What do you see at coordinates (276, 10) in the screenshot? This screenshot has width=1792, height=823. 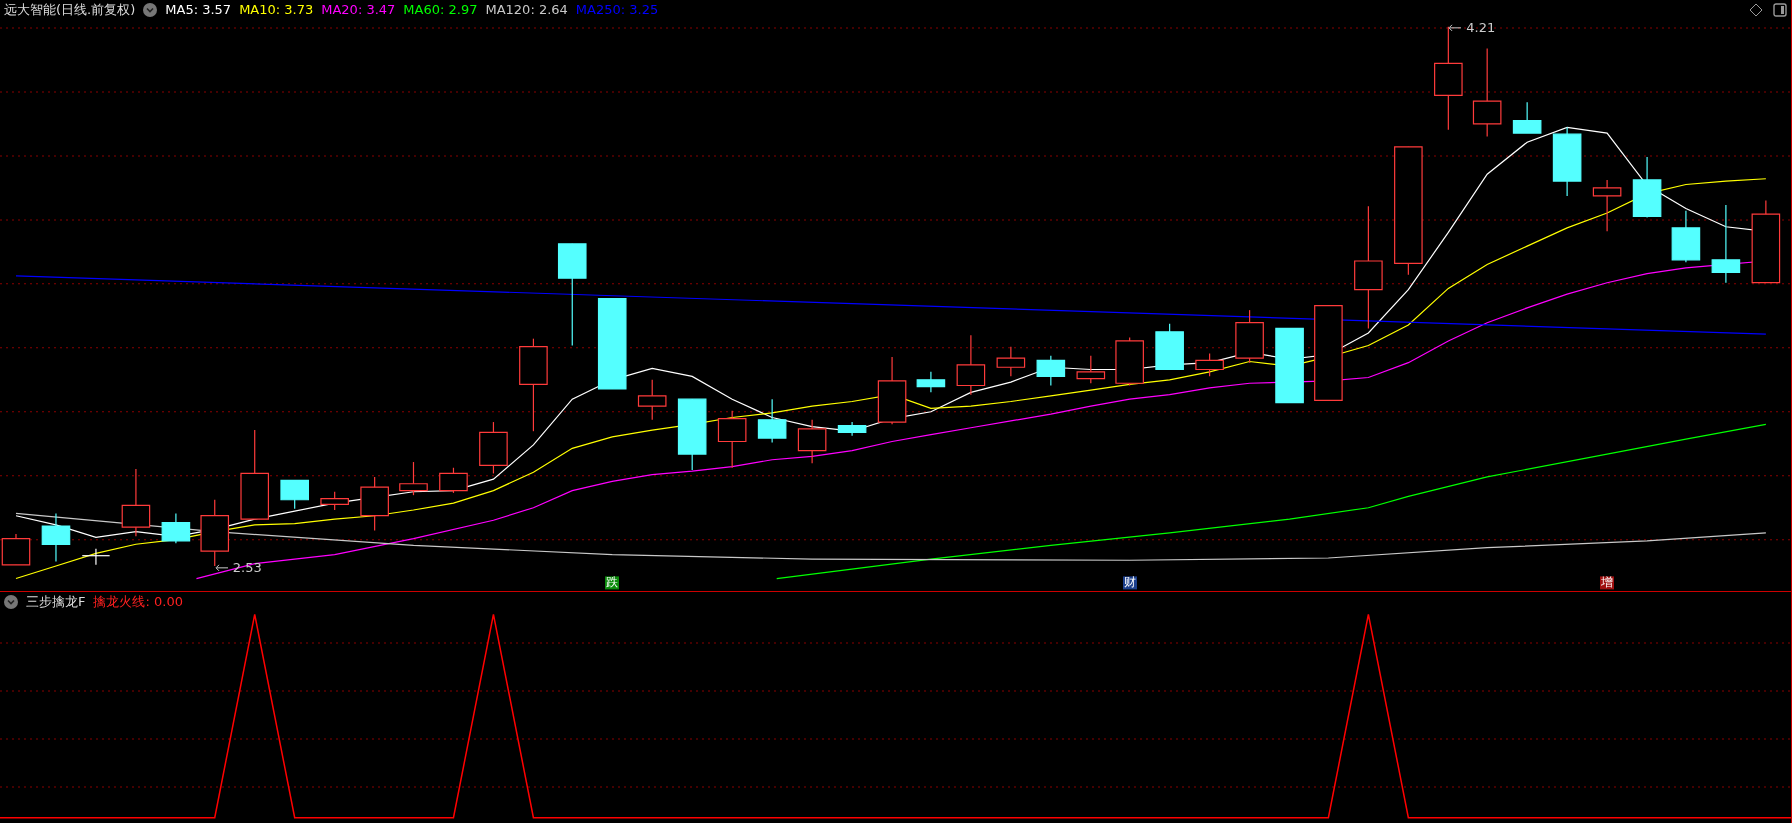 I see `moving-average-value: MA10: 3.73` at bounding box center [276, 10].